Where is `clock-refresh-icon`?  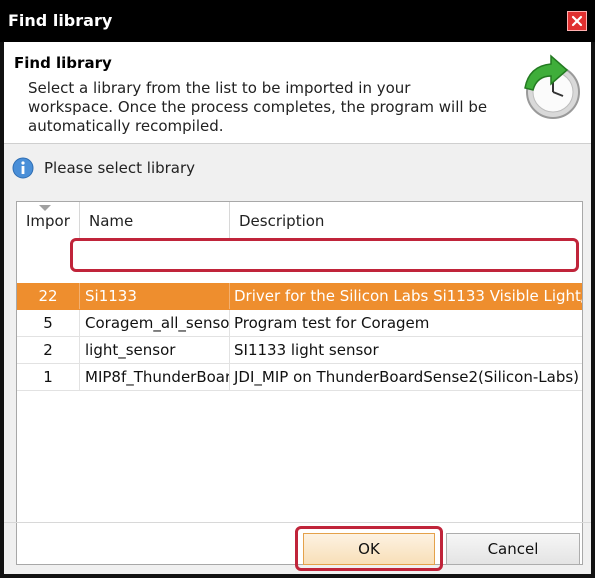 clock-refresh-icon is located at coordinates (552, 86).